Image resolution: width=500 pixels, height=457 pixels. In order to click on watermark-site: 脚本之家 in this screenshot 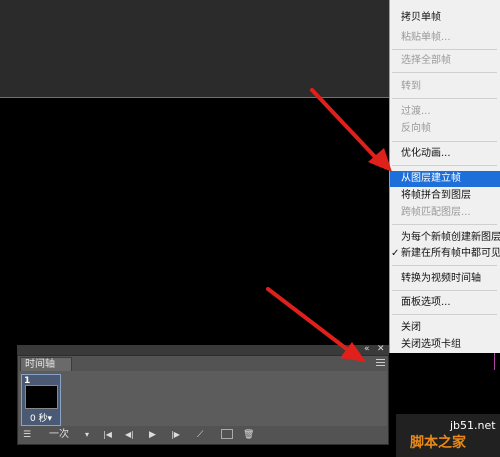, I will do `click(438, 443)`.